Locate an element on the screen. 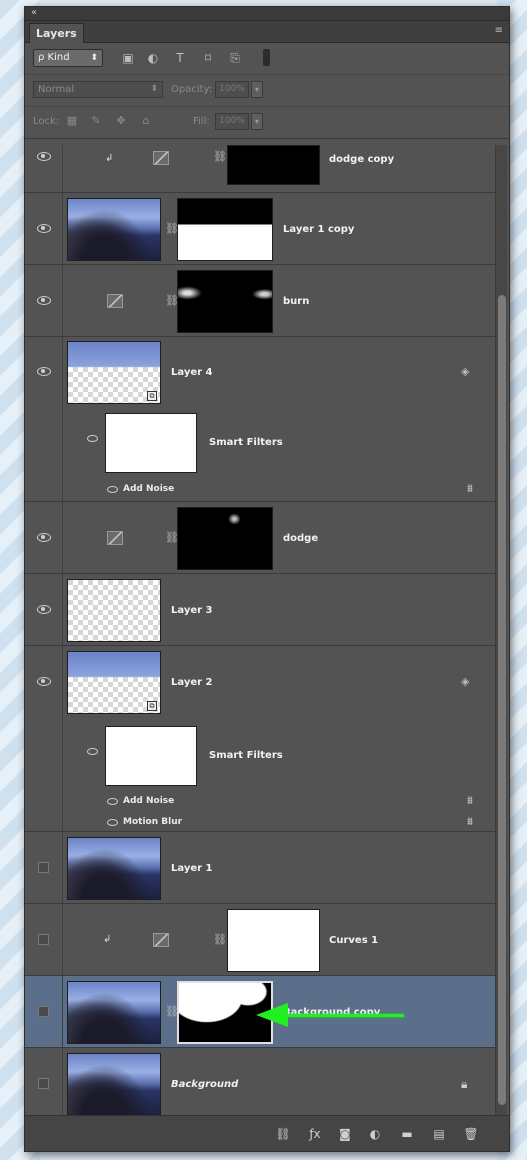  adjustment-filter-icon: ◐ is located at coordinates (153, 58).